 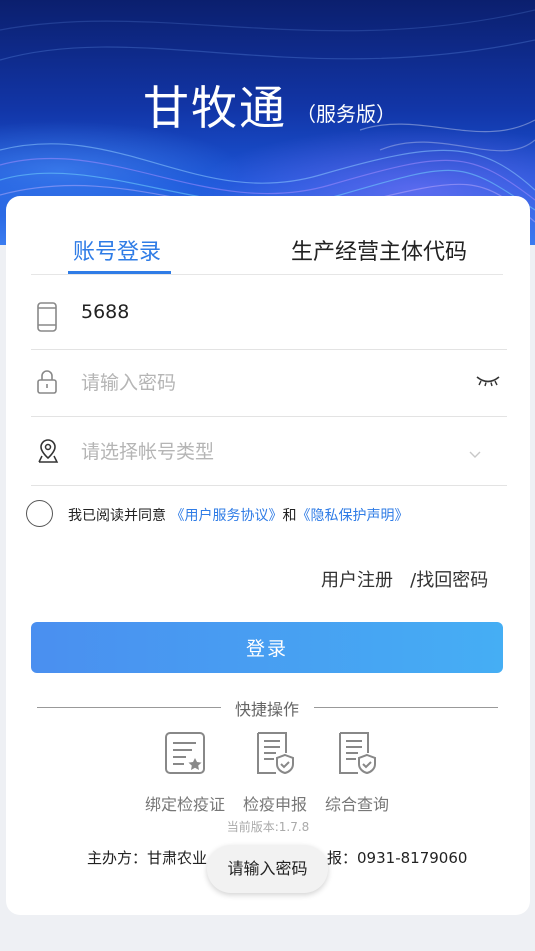 I want to click on tab-active-indicator, so click(x=119, y=272).